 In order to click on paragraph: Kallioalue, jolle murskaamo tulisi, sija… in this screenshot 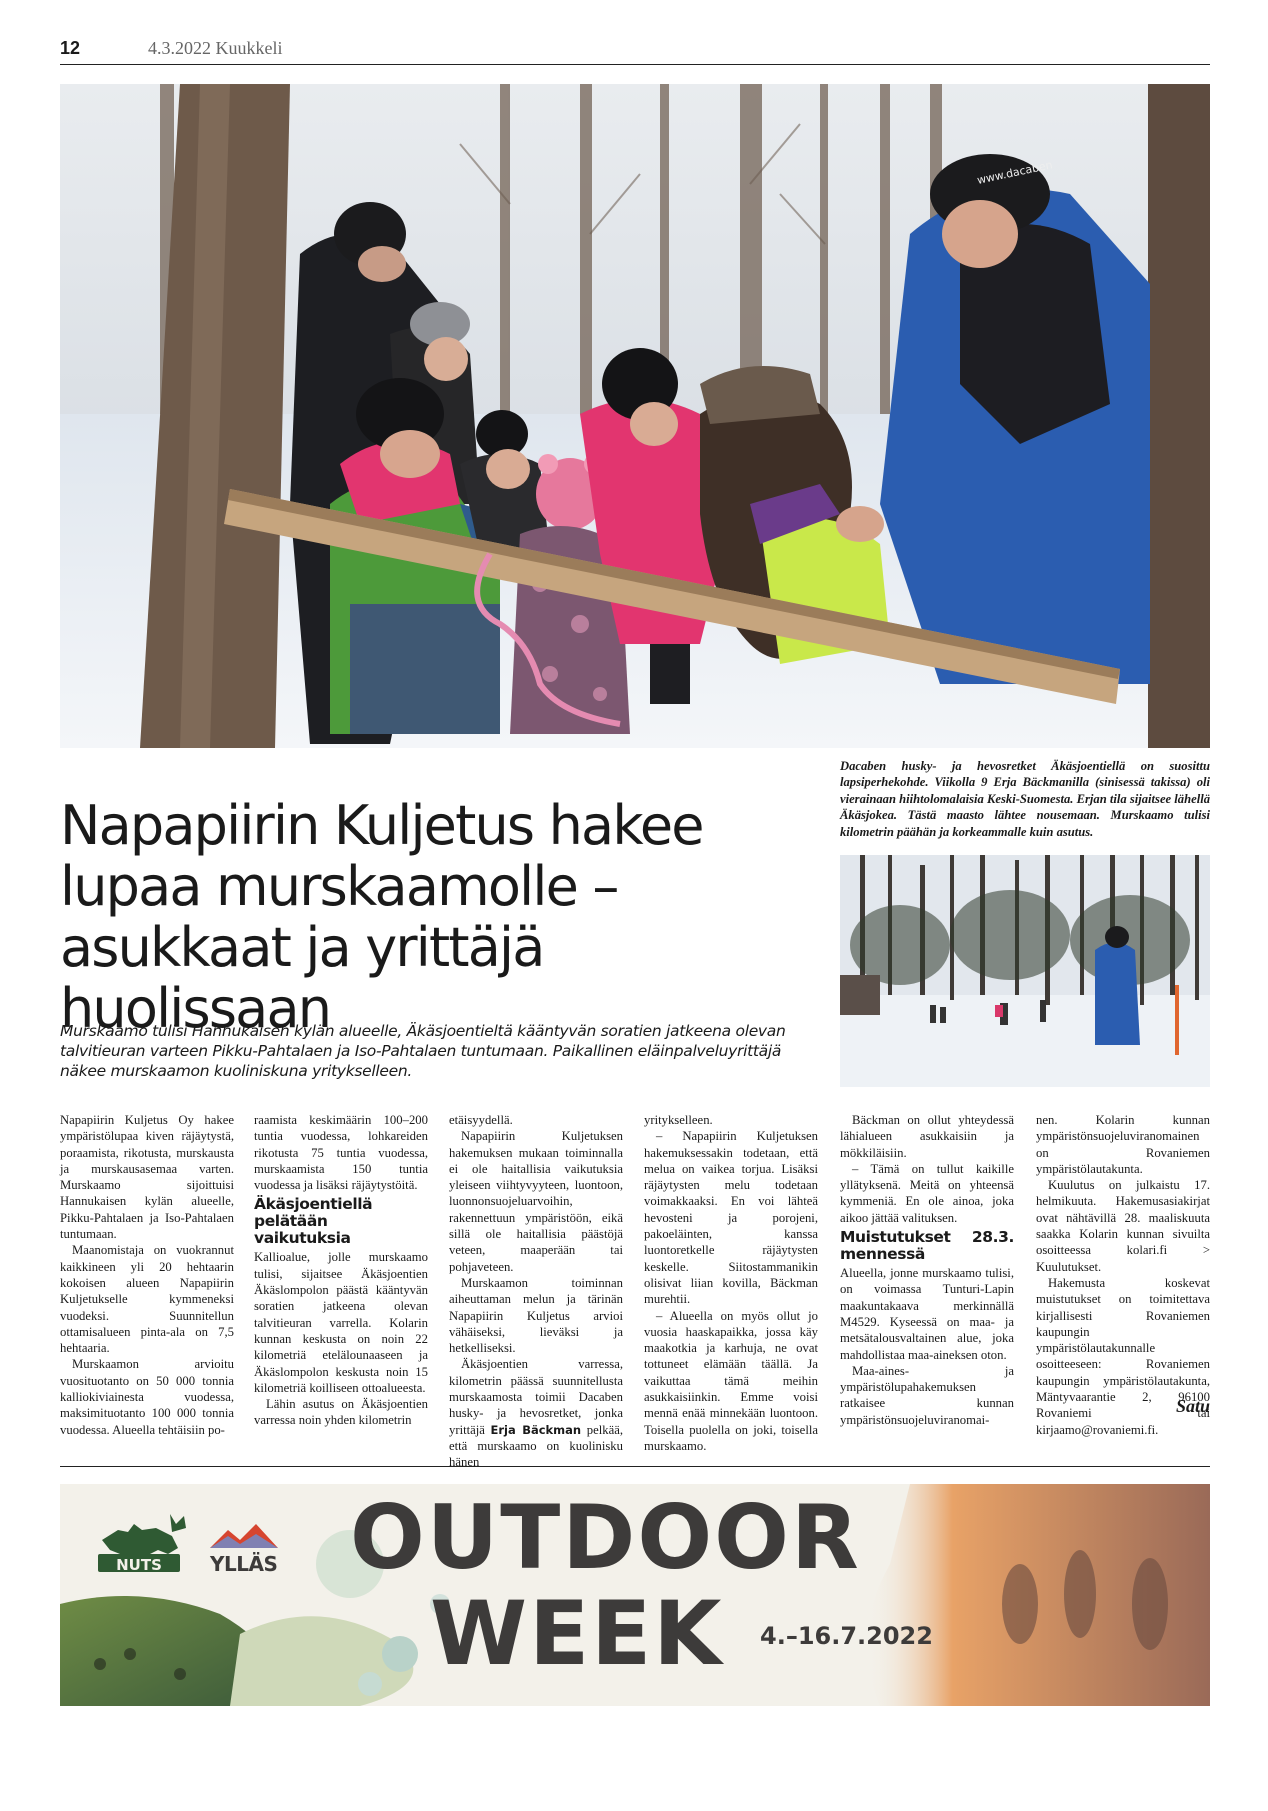, I will do `click(341, 1322)`.